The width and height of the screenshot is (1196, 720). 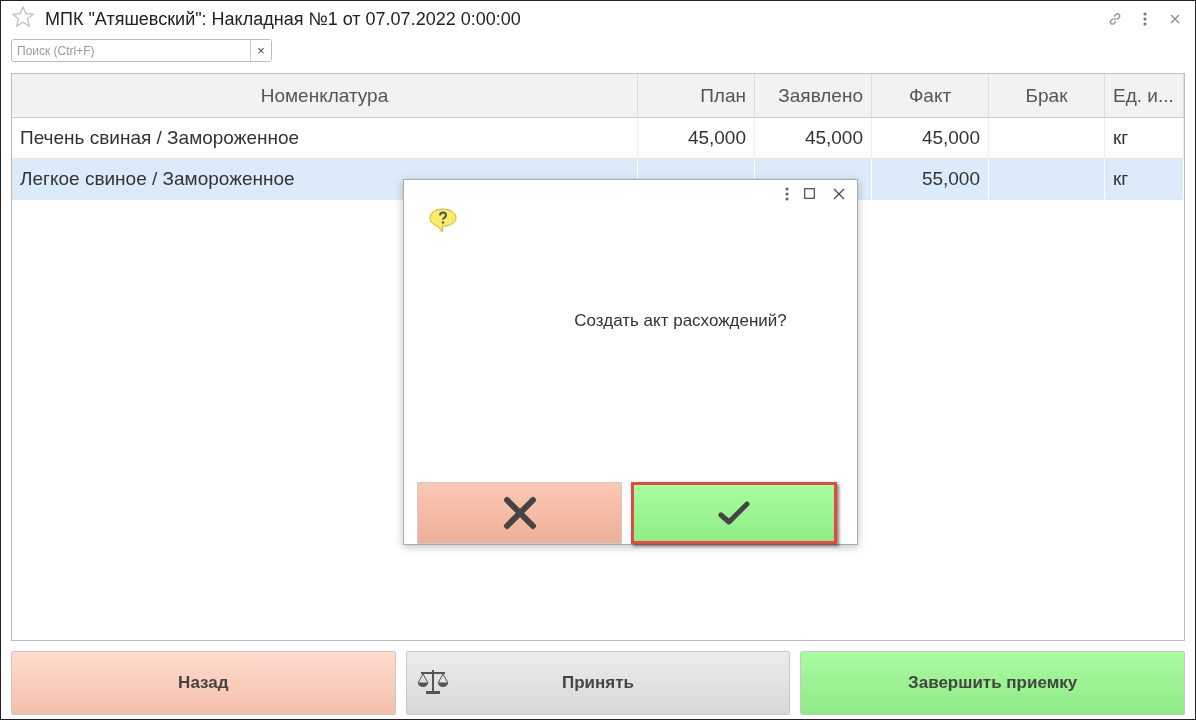 What do you see at coordinates (1115, 19) in the screenshot?
I see `link-icon` at bounding box center [1115, 19].